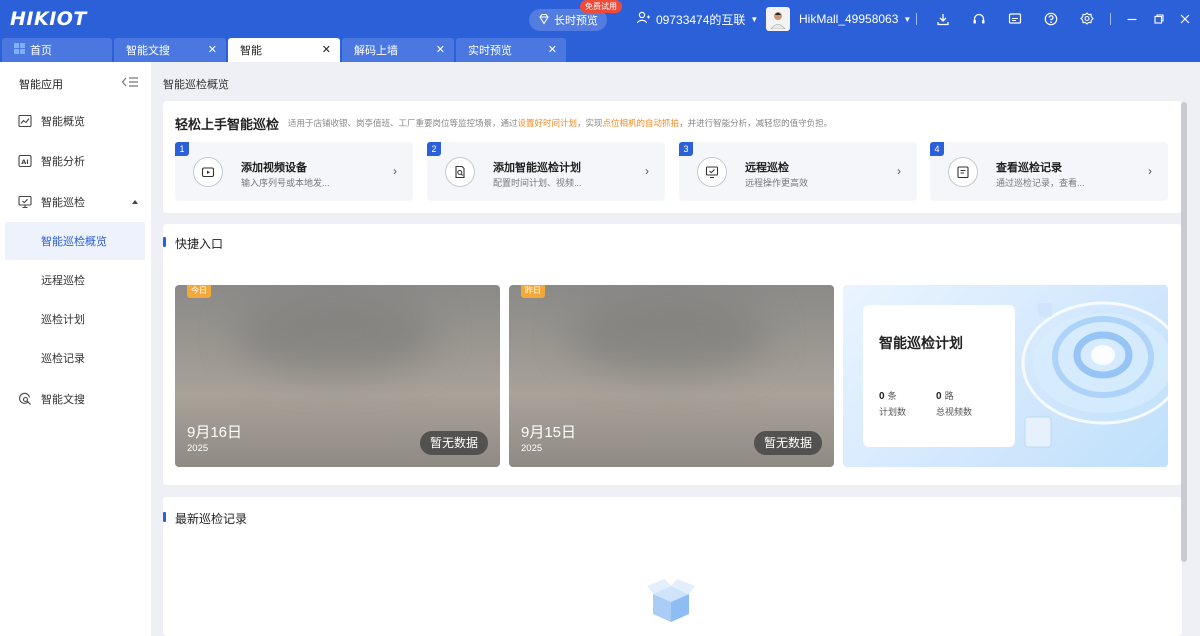  I want to click on remote-monitor-icon, so click(712, 172).